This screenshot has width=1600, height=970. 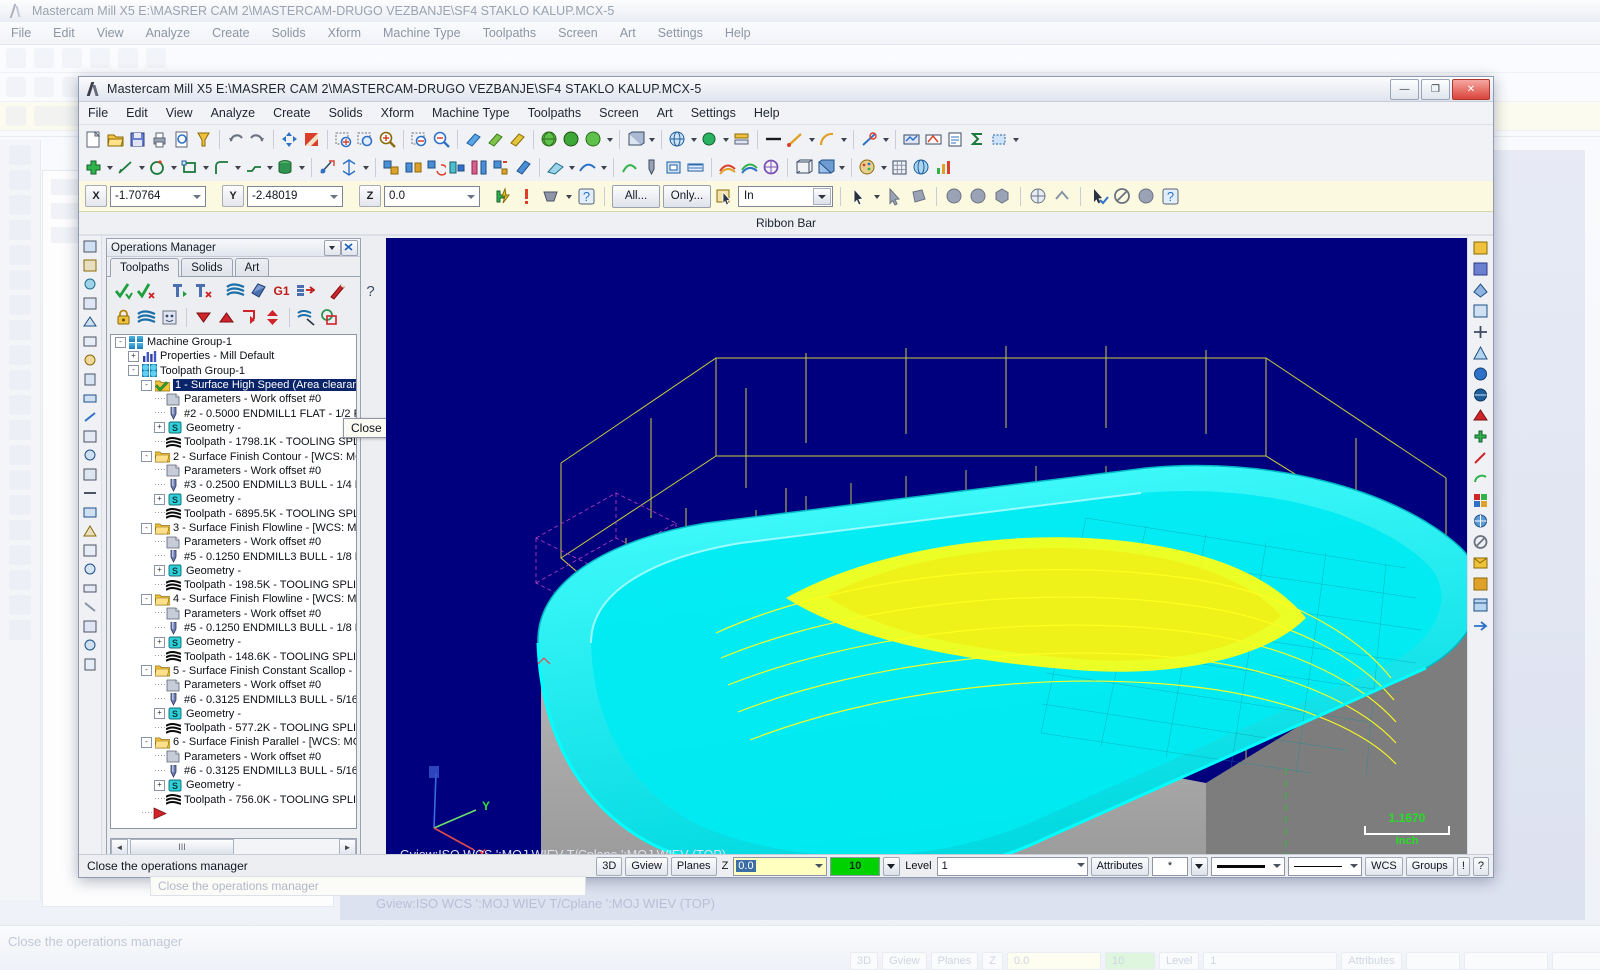 I want to click on status-3d-button: 3D, so click(x=609, y=866).